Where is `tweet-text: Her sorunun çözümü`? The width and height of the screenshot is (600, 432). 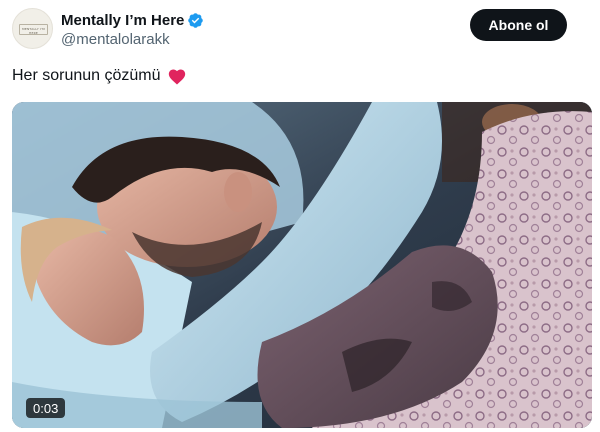 tweet-text: Her sorunun çözümü is located at coordinates (99, 76).